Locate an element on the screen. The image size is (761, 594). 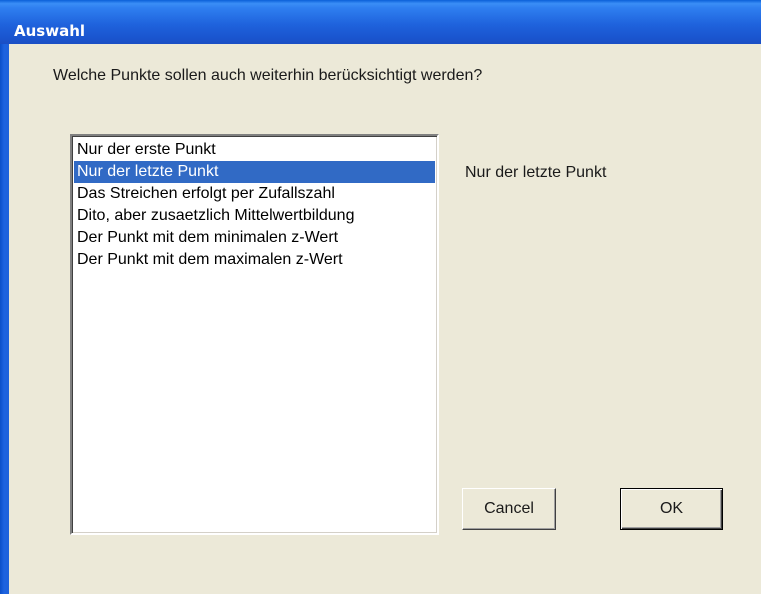
window-title: Auswahl is located at coordinates (50, 31).